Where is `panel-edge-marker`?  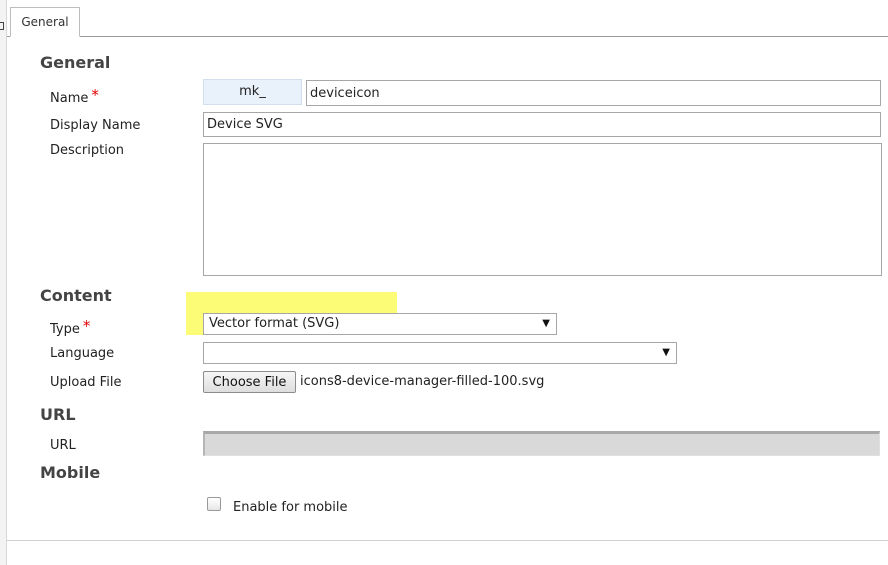
panel-edge-marker is located at coordinates (2, 26).